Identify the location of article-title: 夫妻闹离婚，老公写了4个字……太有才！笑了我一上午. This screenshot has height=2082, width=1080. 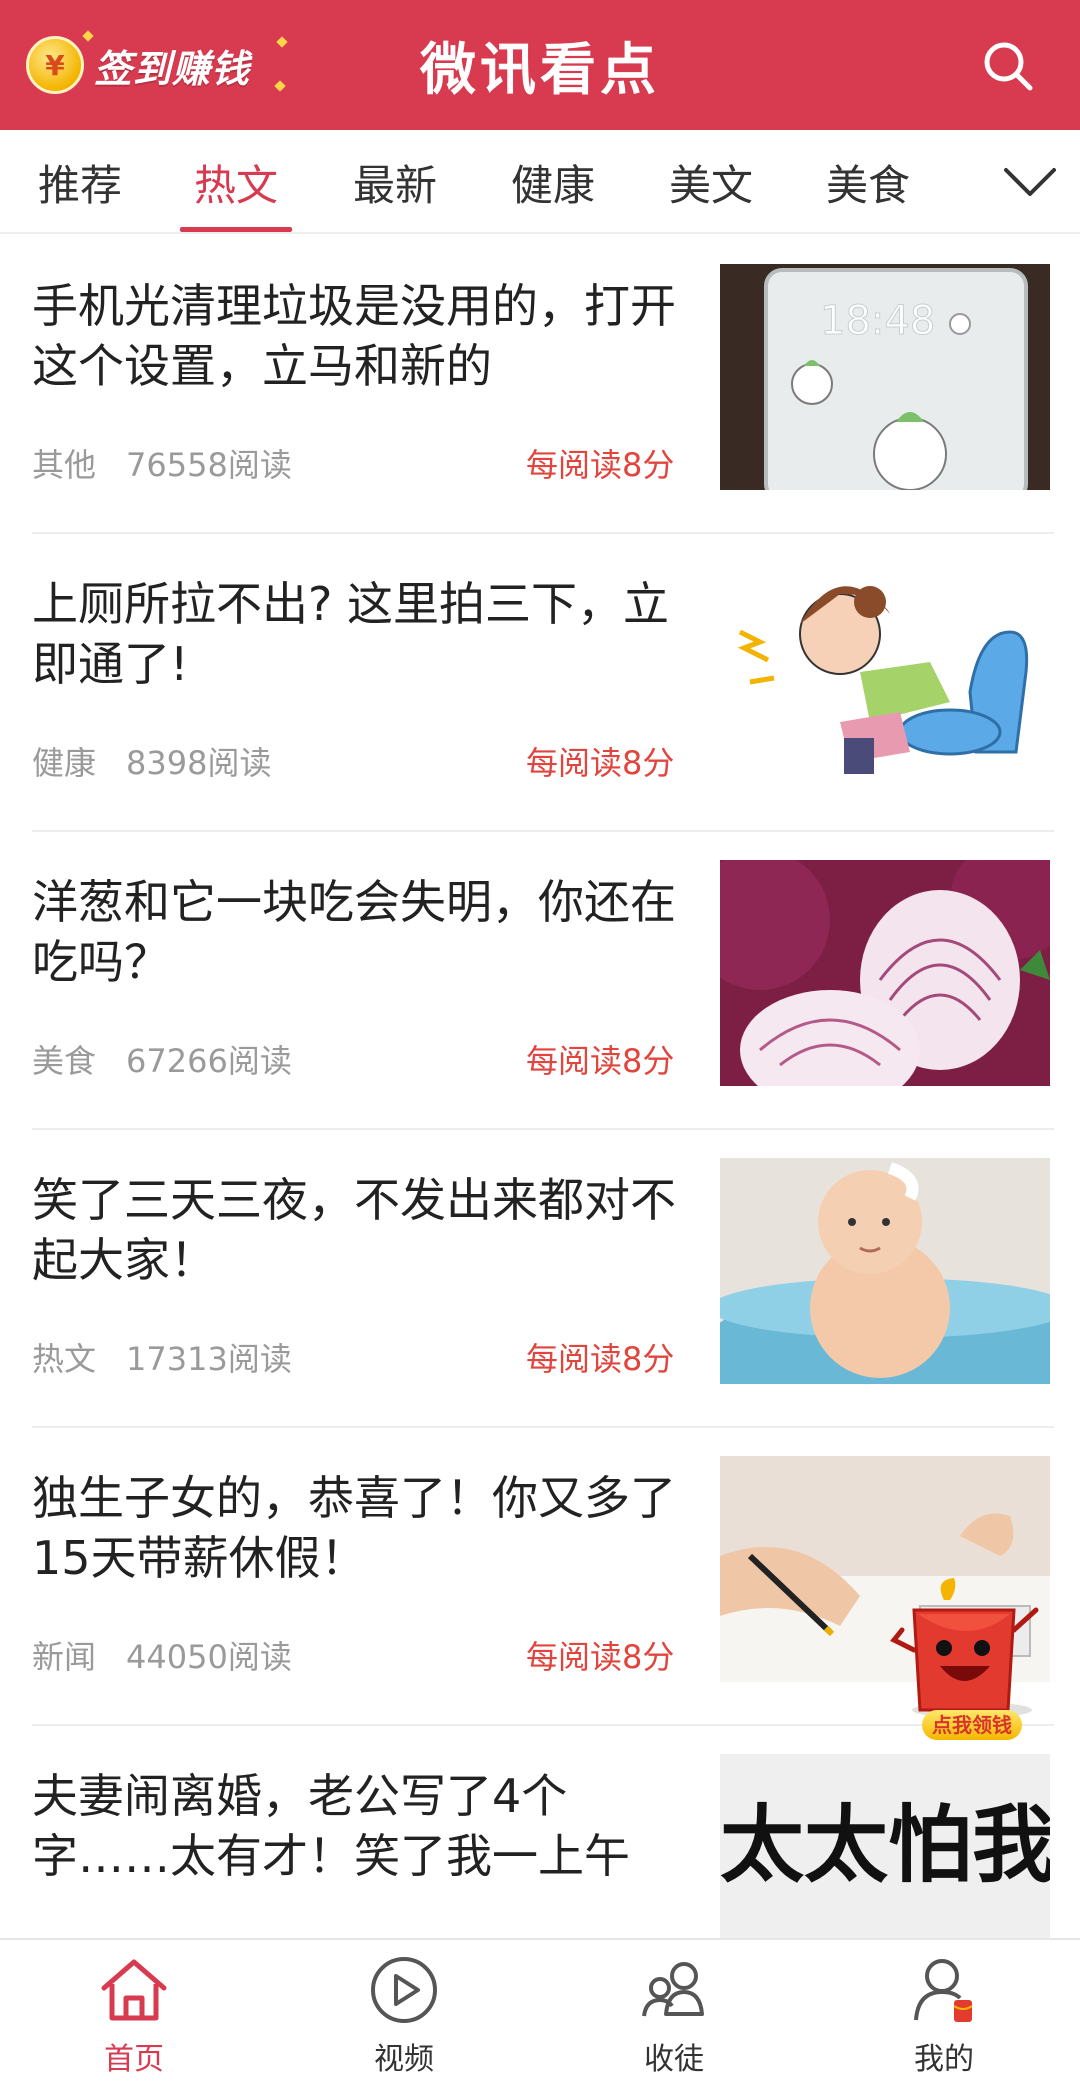
(331, 1826).